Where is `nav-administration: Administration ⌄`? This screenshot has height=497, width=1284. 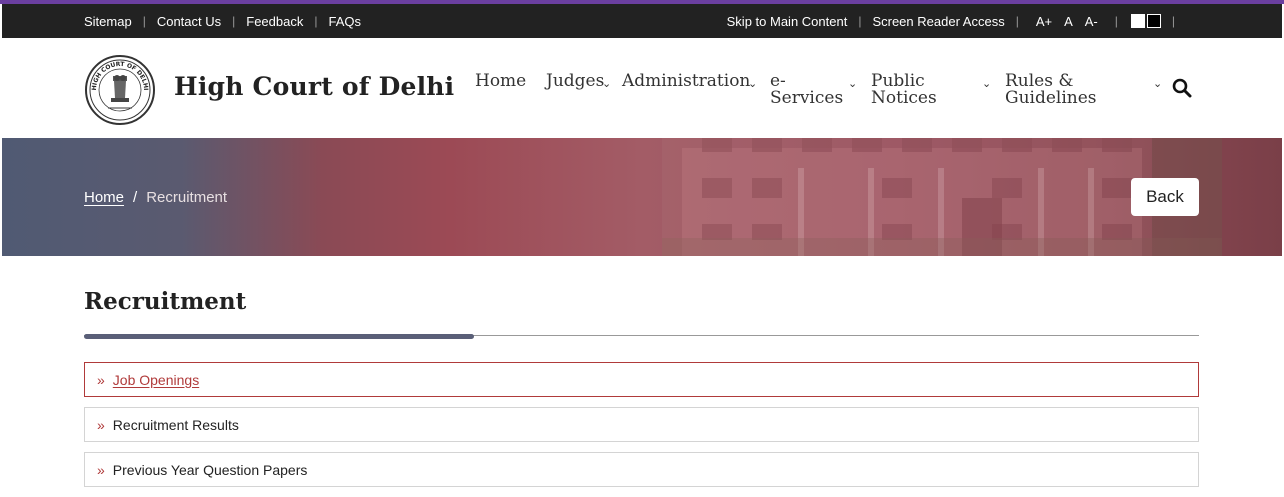 nav-administration: Administration ⌄ is located at coordinates (689, 81).